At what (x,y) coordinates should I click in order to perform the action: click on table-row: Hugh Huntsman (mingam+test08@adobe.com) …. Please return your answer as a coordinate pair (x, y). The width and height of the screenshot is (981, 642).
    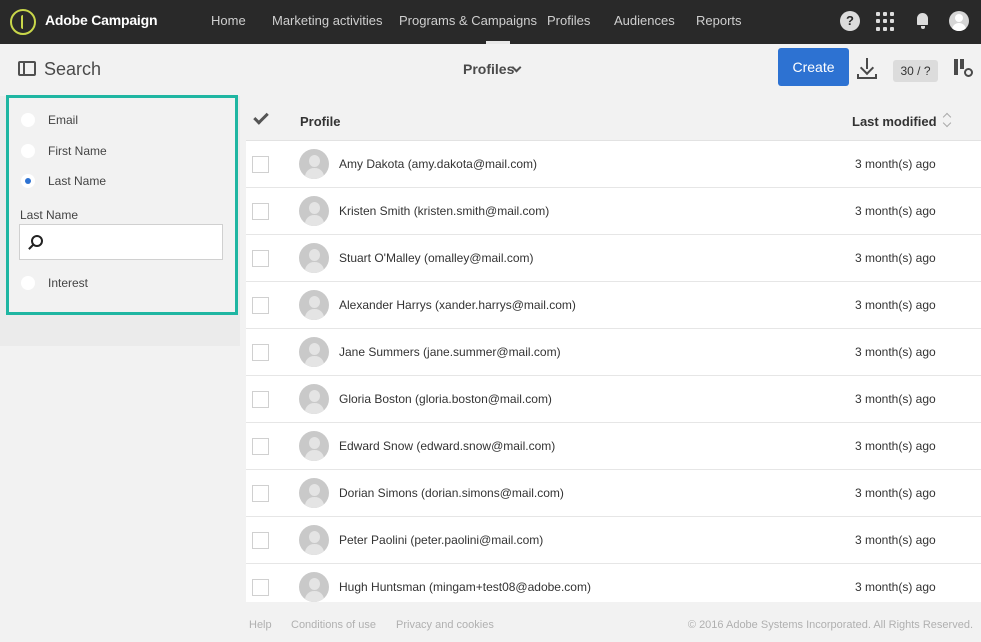
    Looking at the image, I should click on (613, 583).